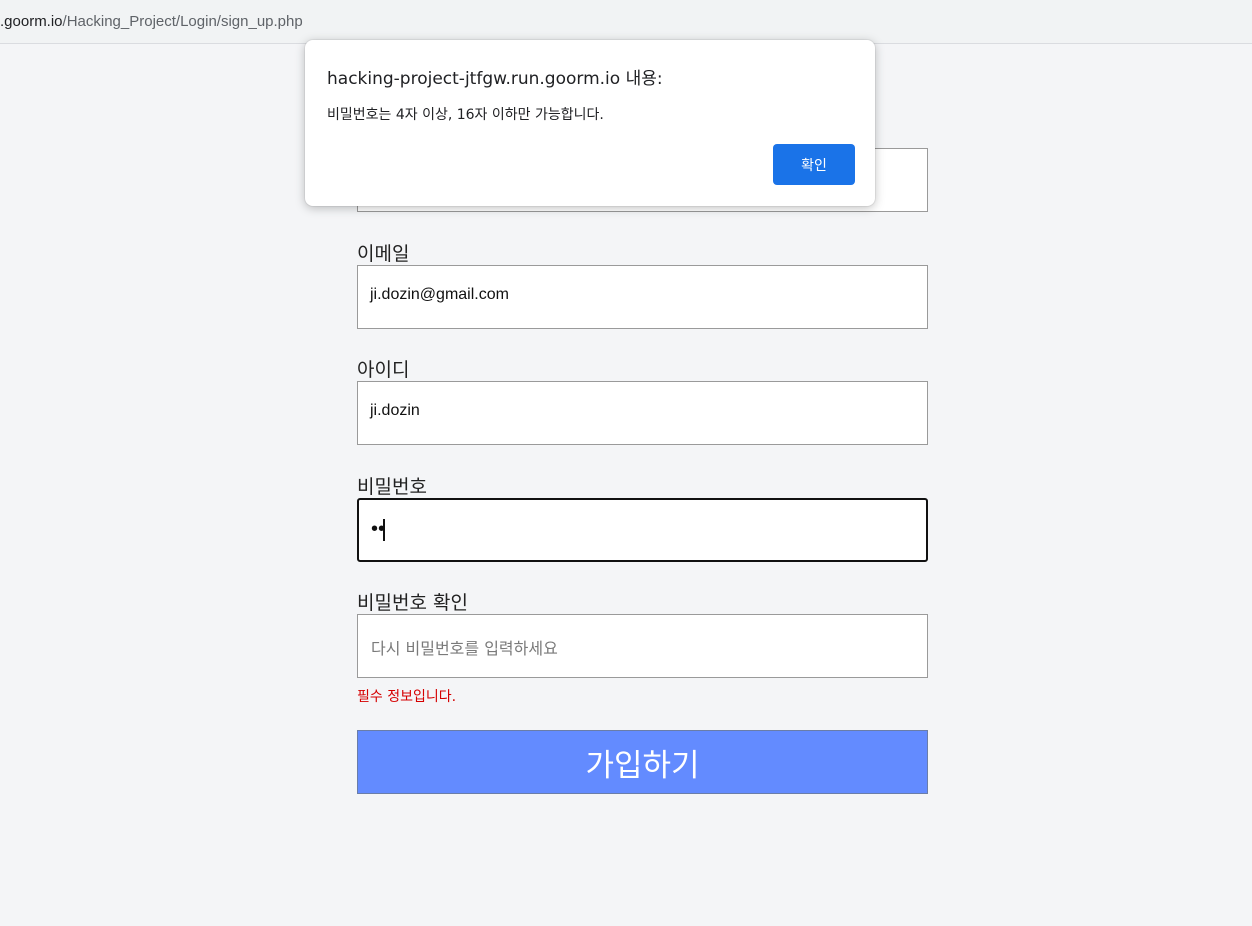 Image resolution: width=1252 pixels, height=926 pixels. Describe the element at coordinates (383, 370) in the screenshot. I see `id-label: 아이디` at that location.